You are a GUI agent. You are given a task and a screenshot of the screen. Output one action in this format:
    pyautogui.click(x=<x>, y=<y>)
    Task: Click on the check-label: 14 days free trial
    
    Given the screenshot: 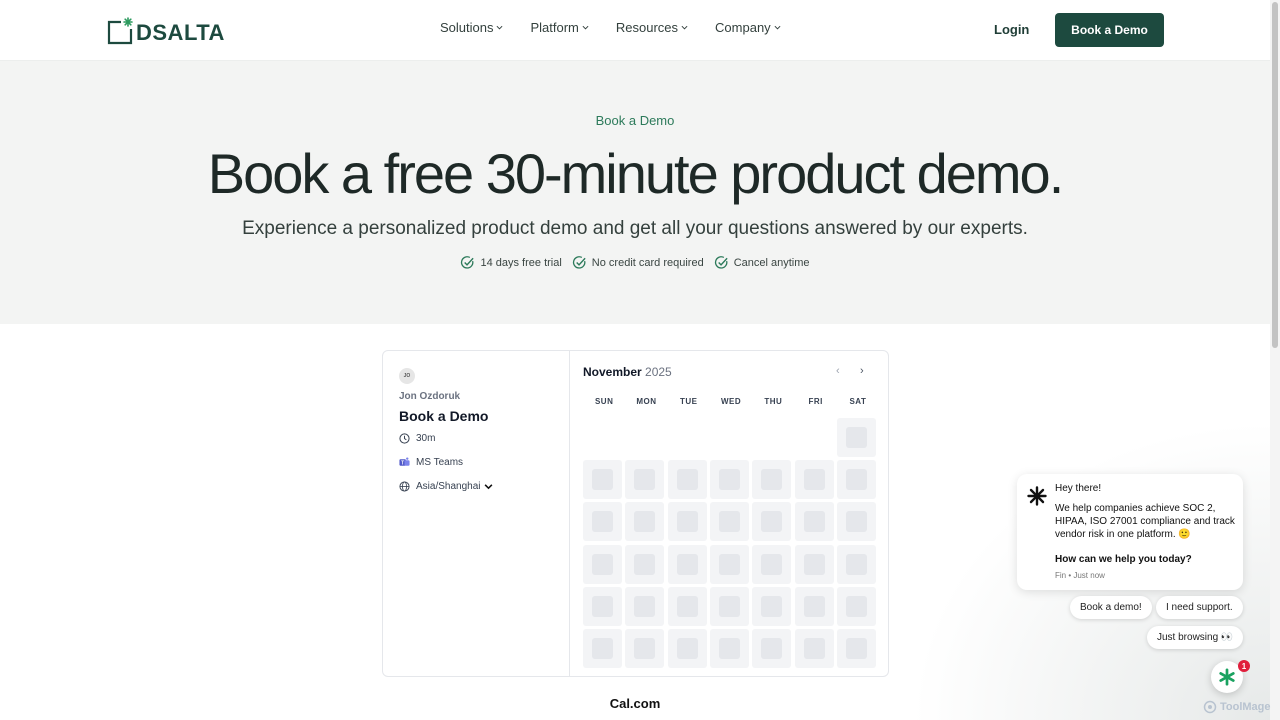 What is the action you would take?
    pyautogui.click(x=521, y=262)
    